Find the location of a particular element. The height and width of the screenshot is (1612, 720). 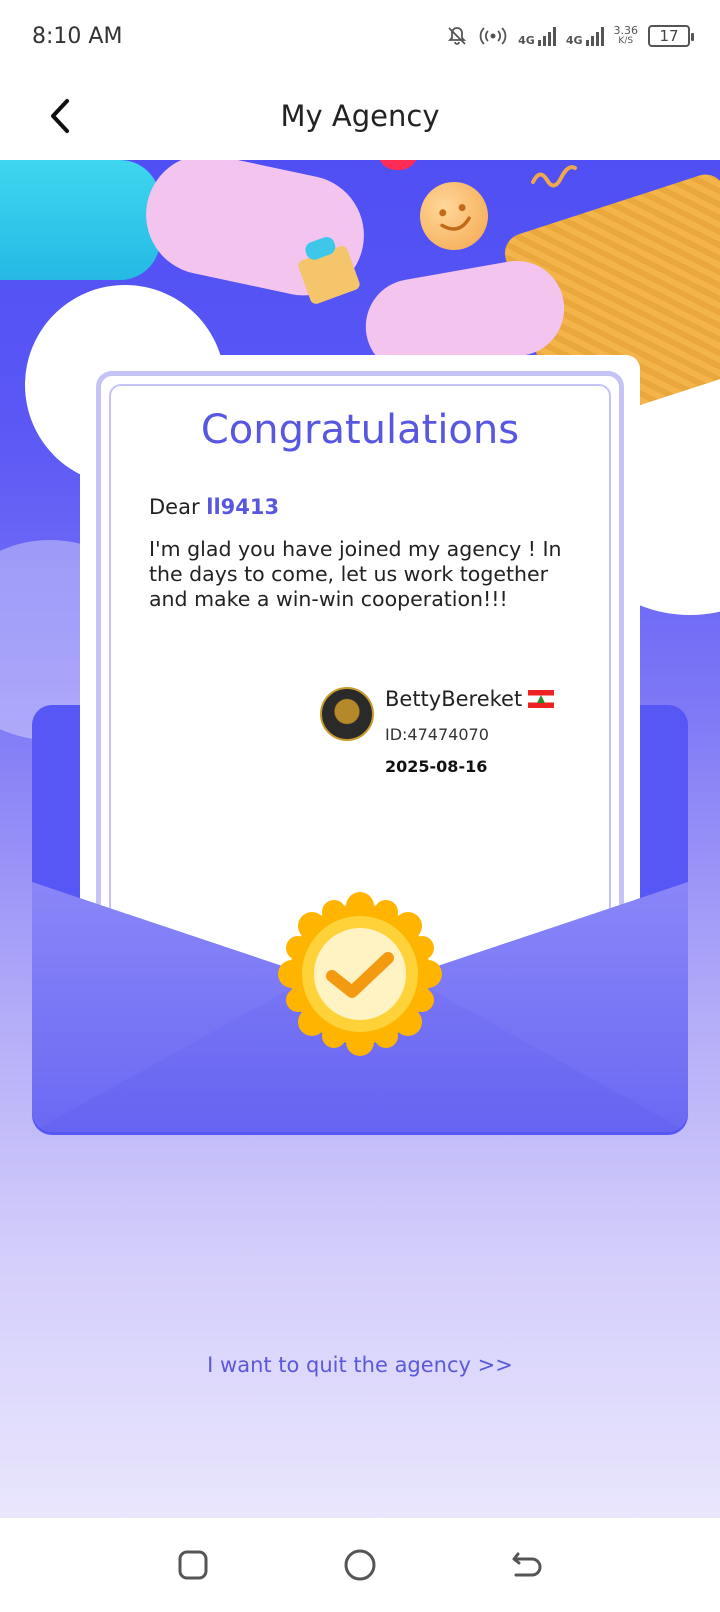

signer-id: ID:47474070 is located at coordinates (437, 734).